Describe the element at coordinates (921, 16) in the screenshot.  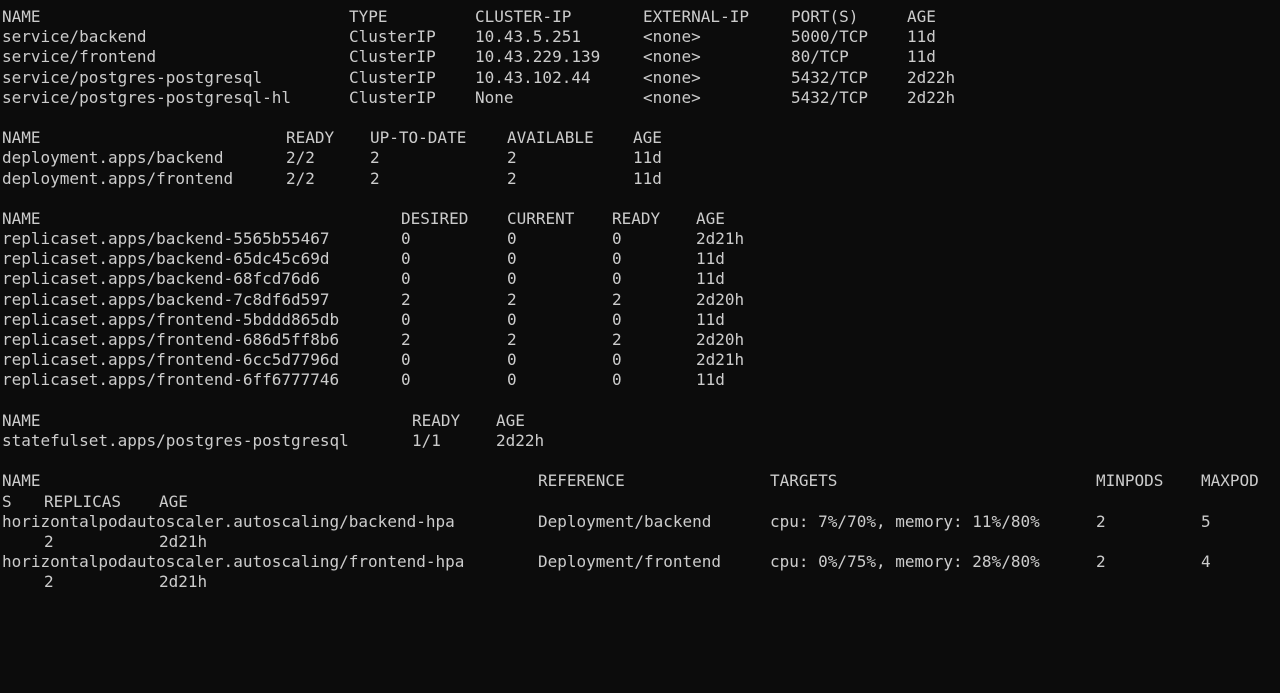
I see `services-header-age: AGE` at that location.